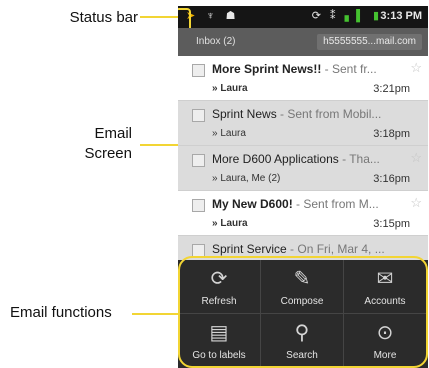  What do you see at coordinates (159, 17) in the screenshot?
I see `status-bar-leader` at bounding box center [159, 17].